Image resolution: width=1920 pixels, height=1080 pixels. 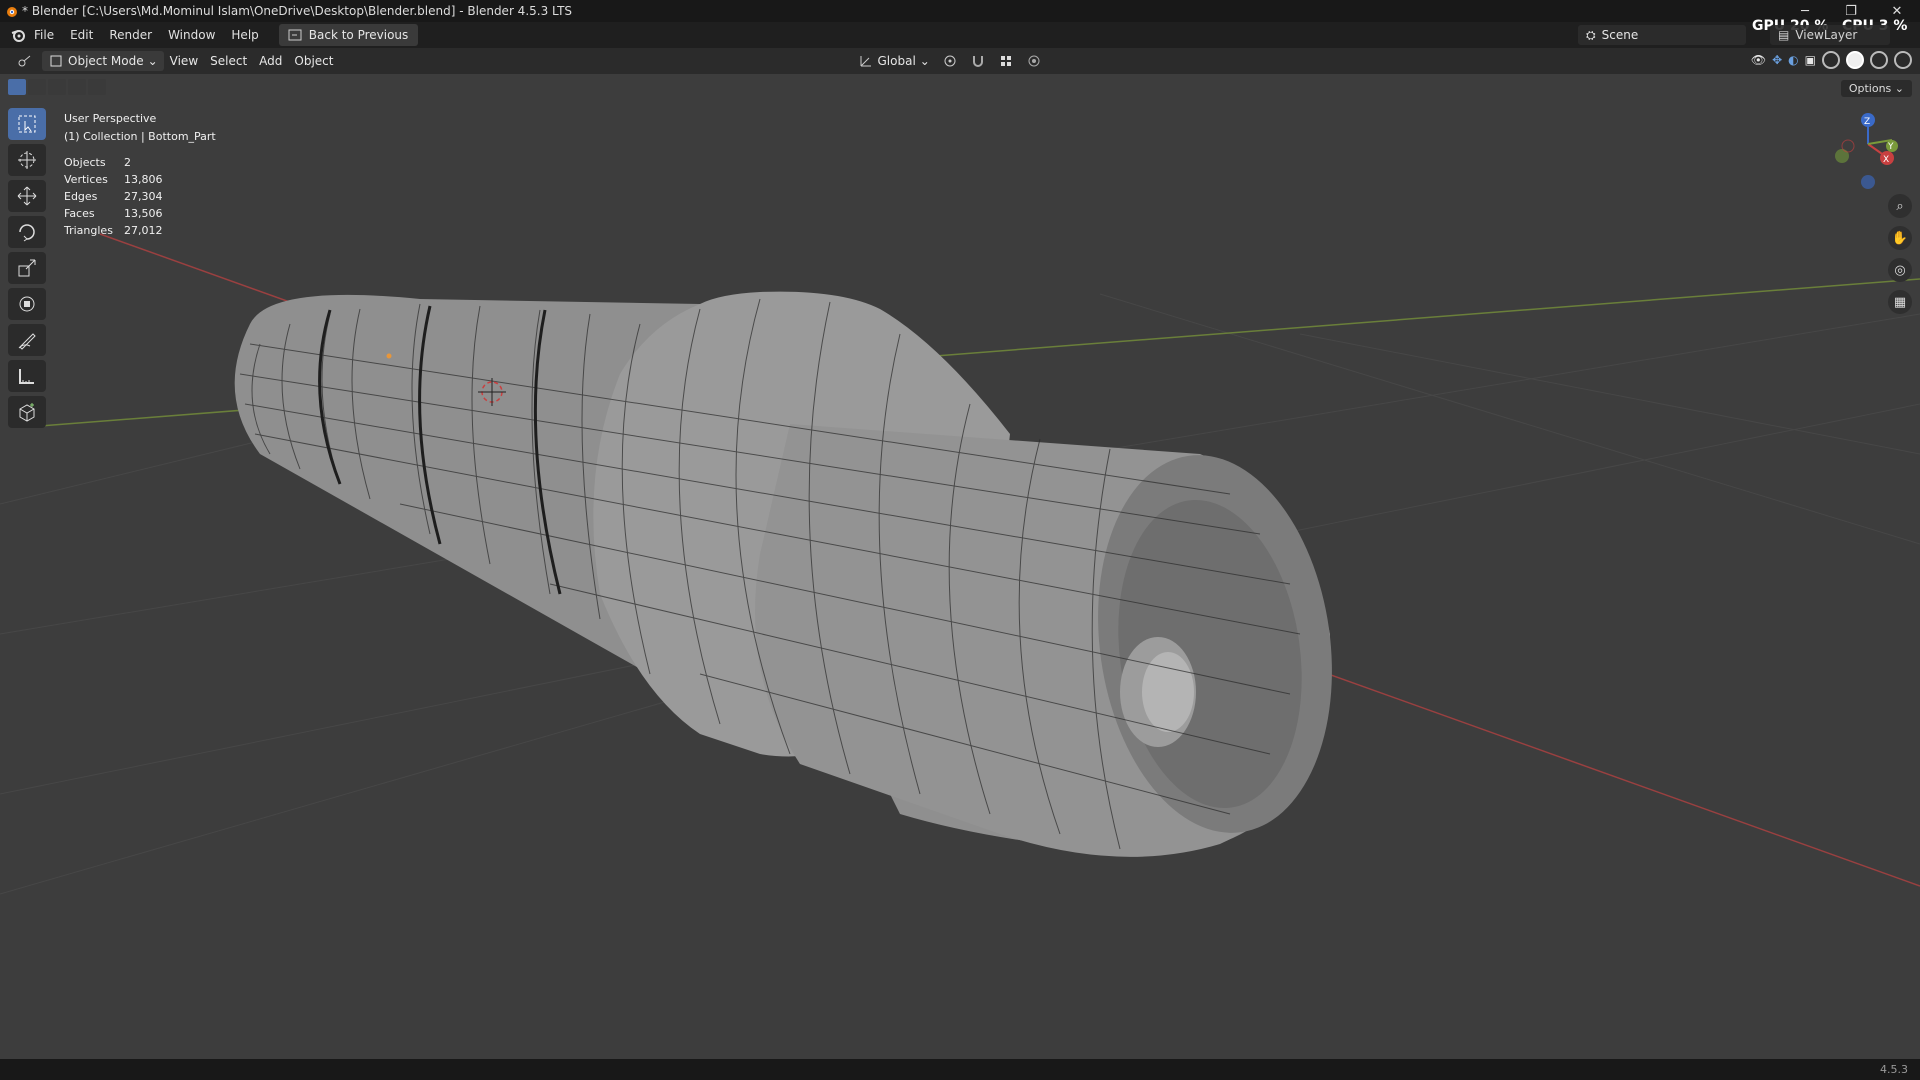 I want to click on selection-mode-buttons, so click(x=57, y=87).